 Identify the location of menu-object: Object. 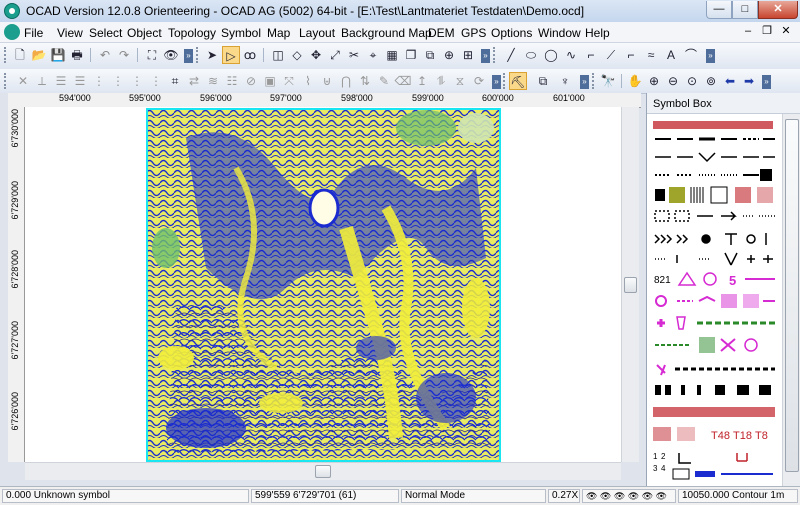
(144, 33).